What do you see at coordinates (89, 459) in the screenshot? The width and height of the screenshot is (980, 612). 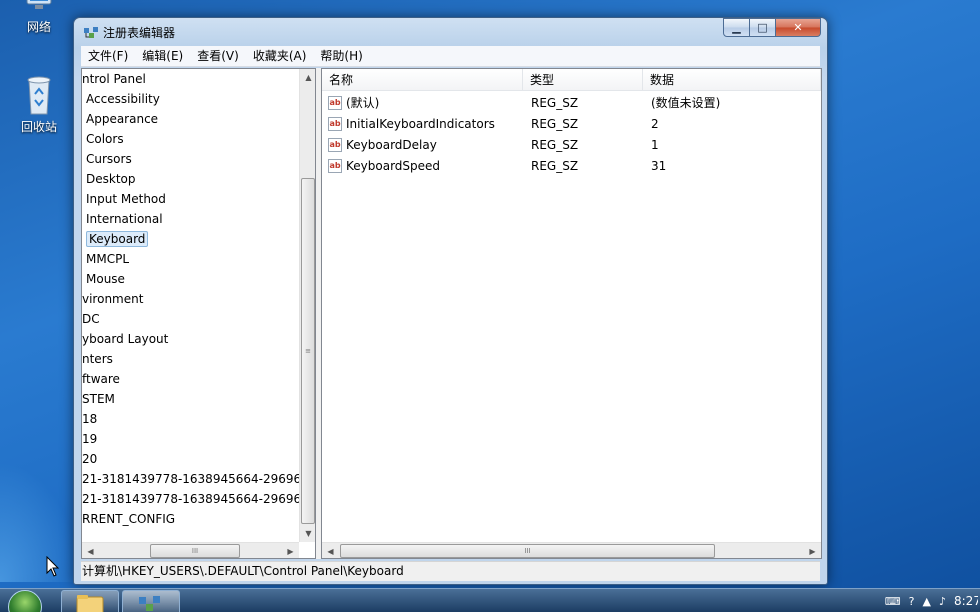 I see `tree-item: 20` at bounding box center [89, 459].